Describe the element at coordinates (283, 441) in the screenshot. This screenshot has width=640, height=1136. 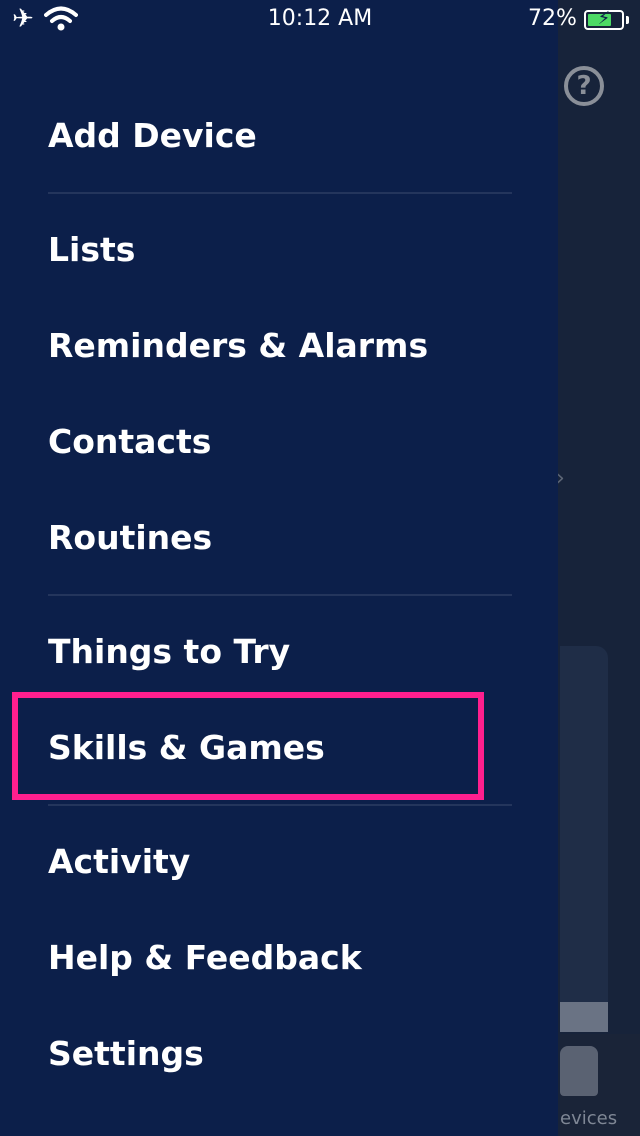
I see `menu-item-contacts: Contacts` at that location.